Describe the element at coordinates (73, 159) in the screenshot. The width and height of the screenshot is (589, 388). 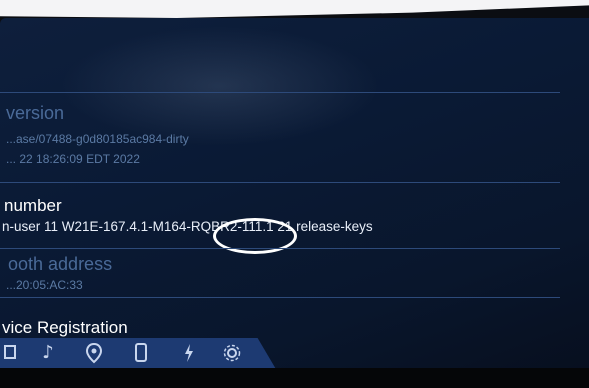
I see `version-line-2: ... 22 18:26:09 EDT 2022` at that location.